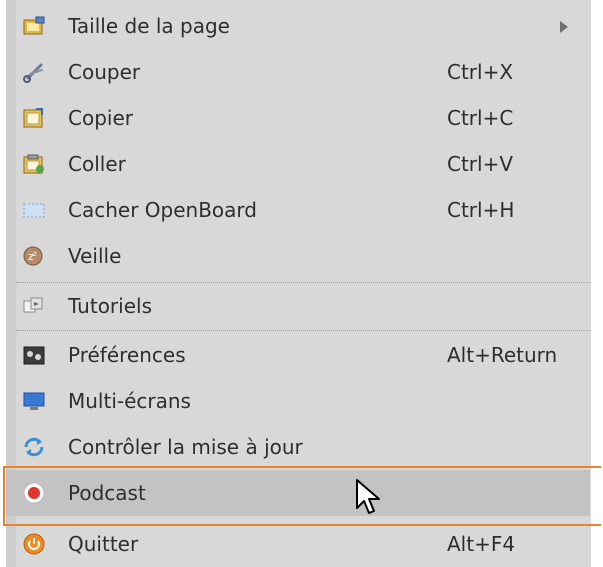 This screenshot has height=567, width=603. What do you see at coordinates (34, 164) in the screenshot?
I see `paste-icon` at bounding box center [34, 164].